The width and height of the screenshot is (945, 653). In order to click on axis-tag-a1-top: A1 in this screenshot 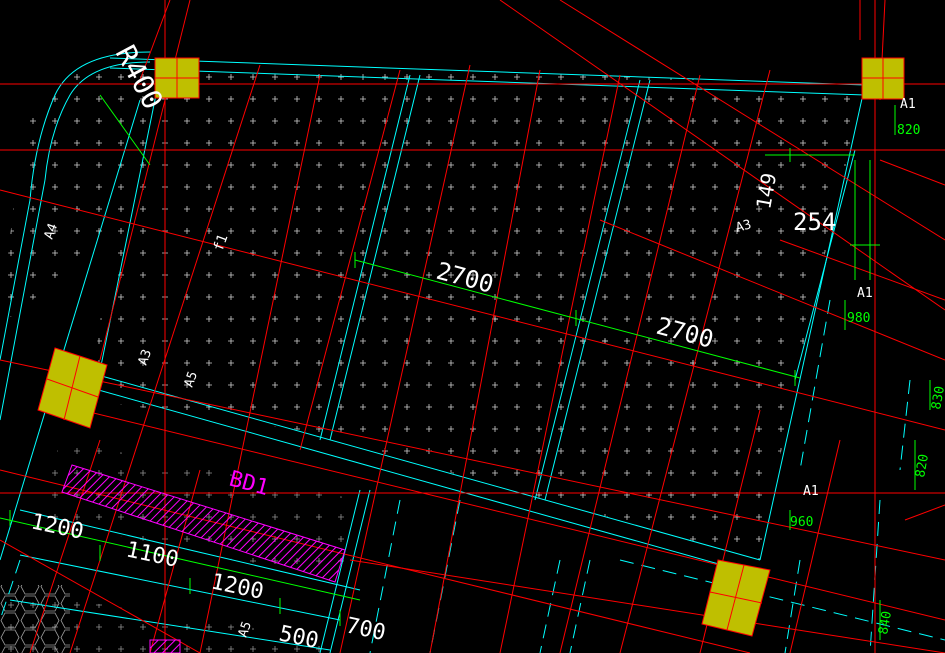, I will do `click(908, 104)`.